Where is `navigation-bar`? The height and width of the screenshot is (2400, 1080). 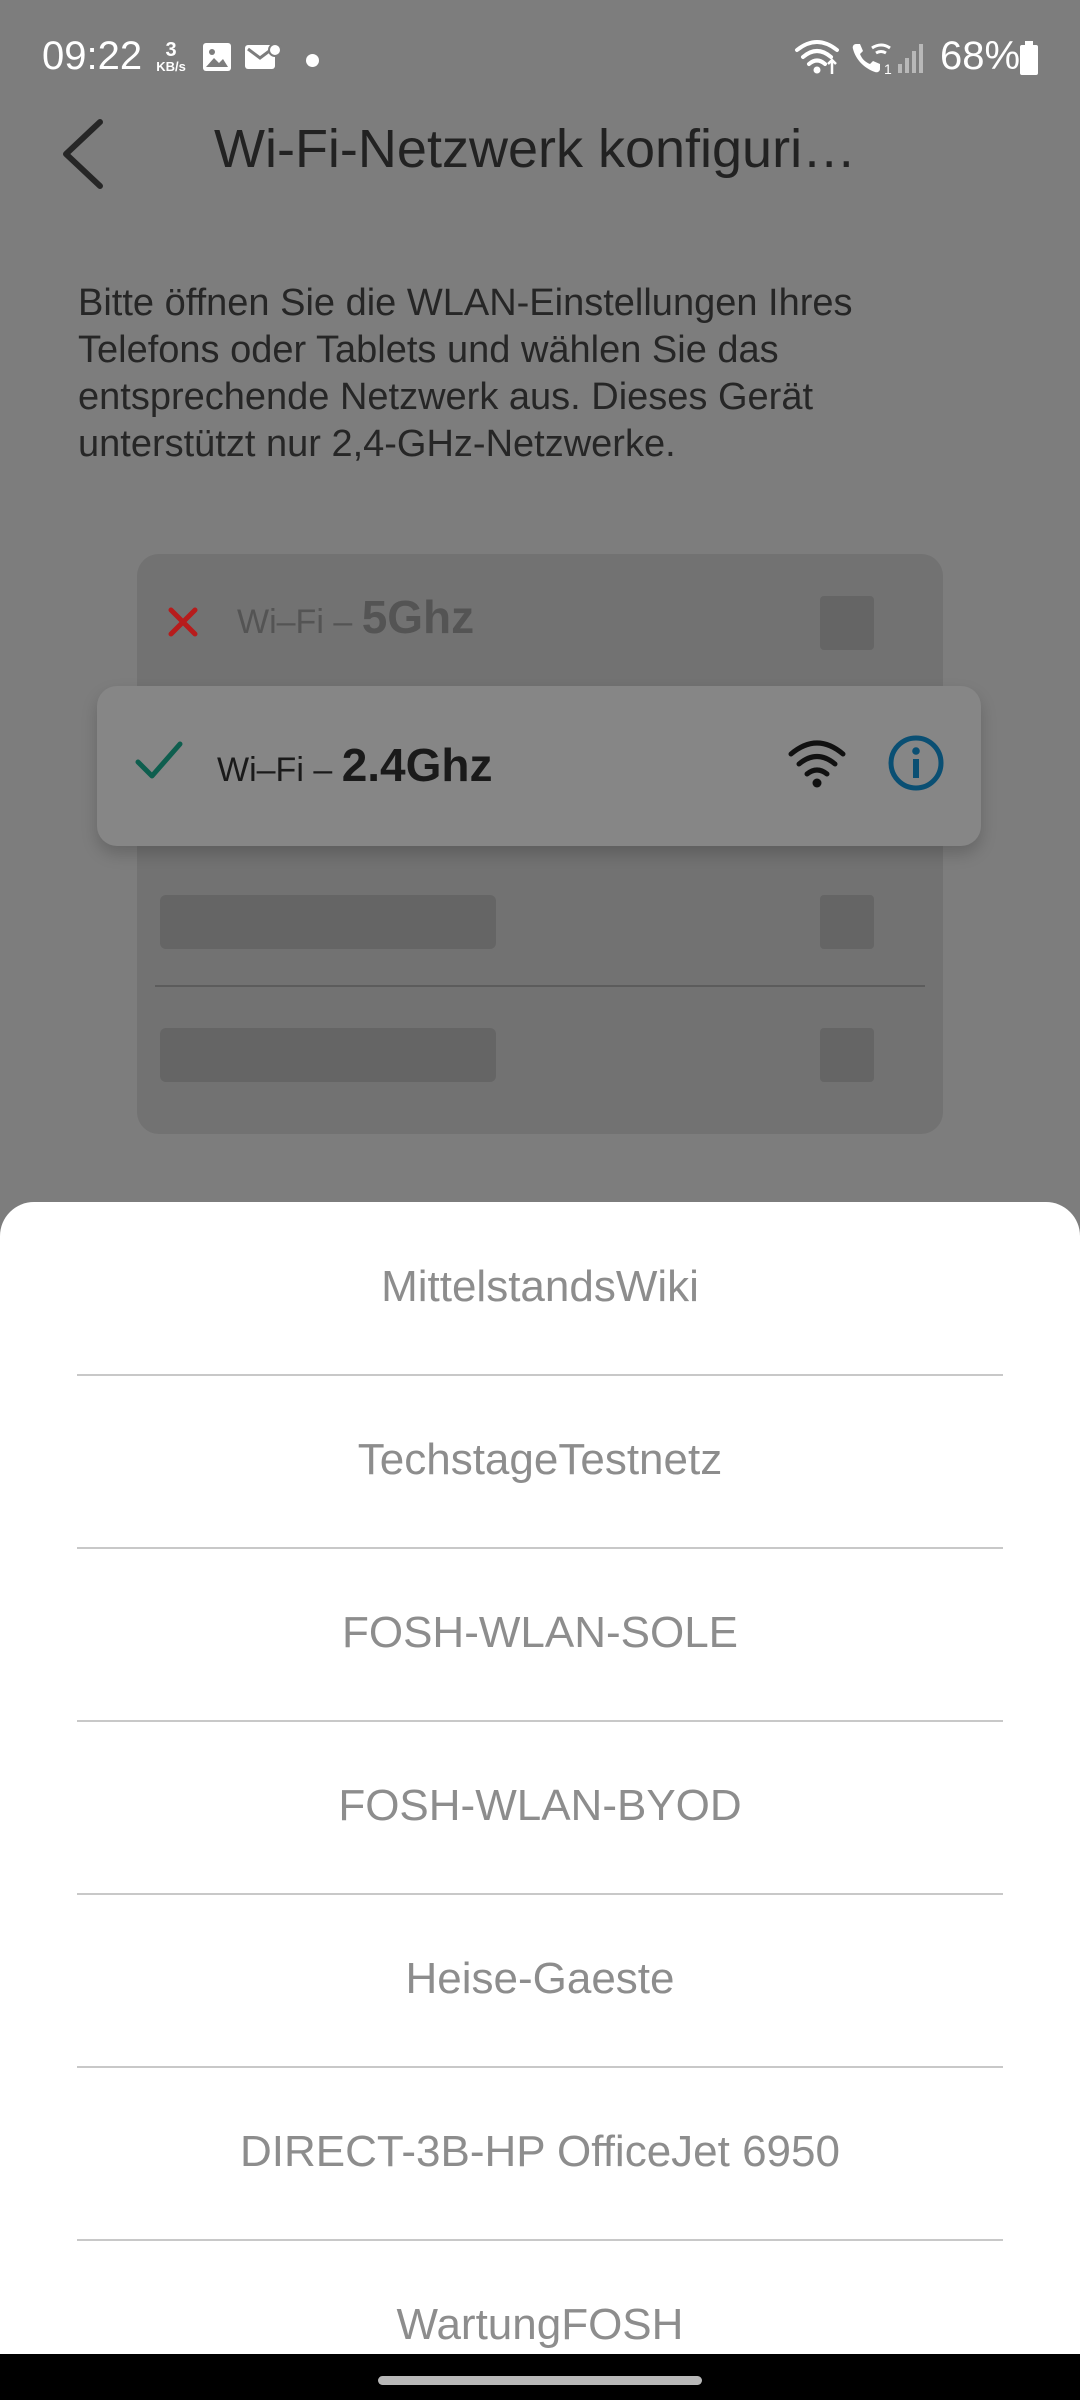
navigation-bar is located at coordinates (540, 2377).